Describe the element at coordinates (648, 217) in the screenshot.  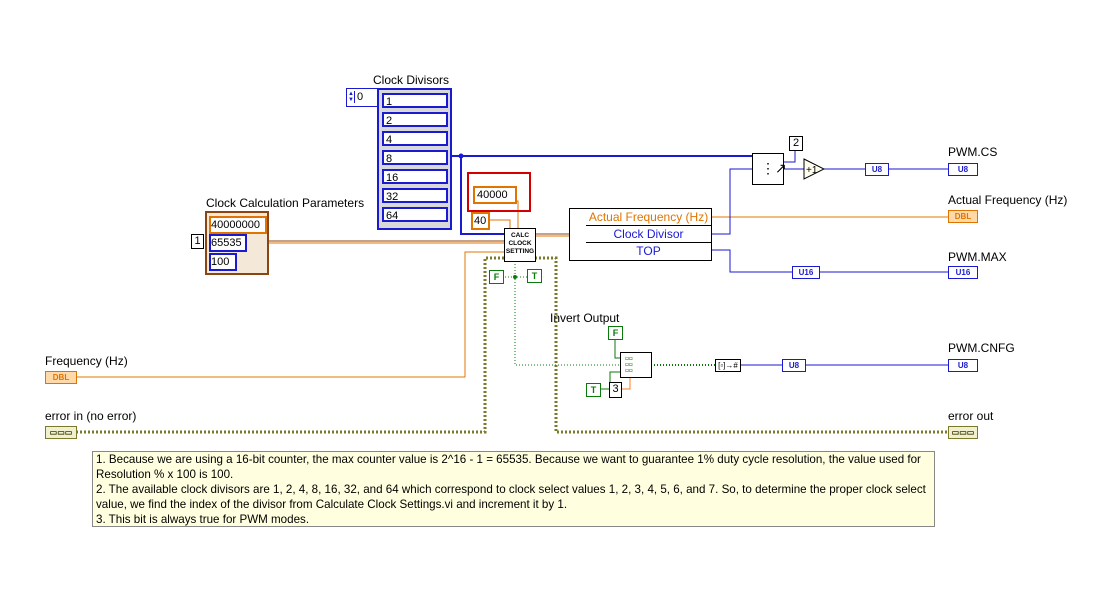
I see `unbundle-item-actual-frequency: Actual Frequency (Hz)` at that location.